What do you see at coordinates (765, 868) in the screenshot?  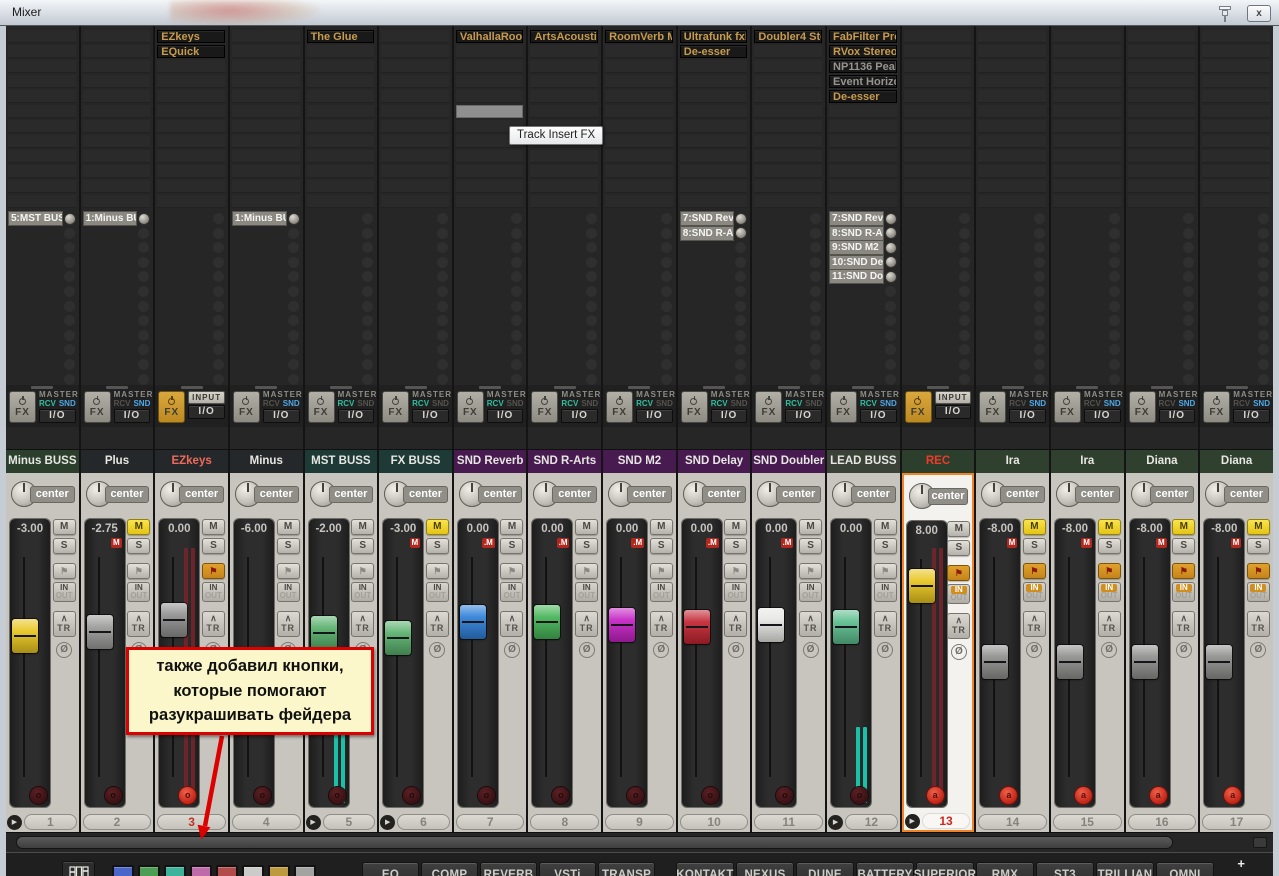 I see `dock-button-nexus: NEXUS` at bounding box center [765, 868].